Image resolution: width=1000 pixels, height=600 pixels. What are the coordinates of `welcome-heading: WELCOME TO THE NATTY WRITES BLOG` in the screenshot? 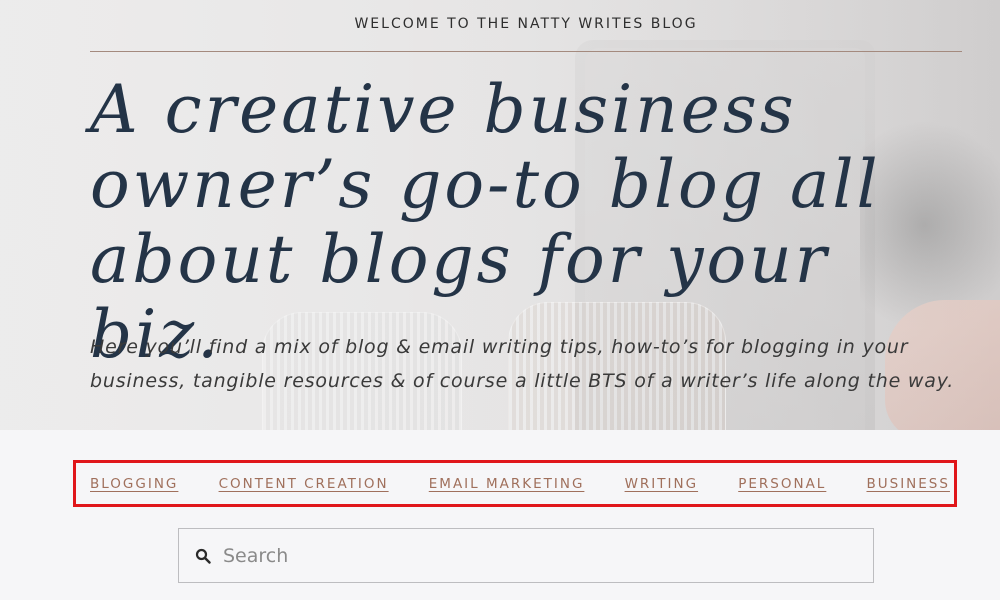 It's located at (526, 24).